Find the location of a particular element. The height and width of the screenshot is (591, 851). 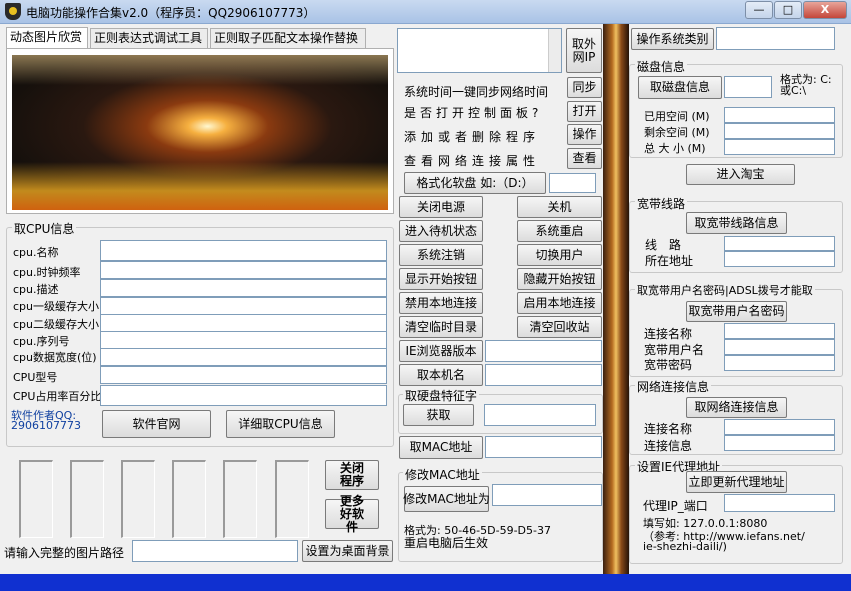

cpu-label: cpu.名称 is located at coordinates (36, 252).